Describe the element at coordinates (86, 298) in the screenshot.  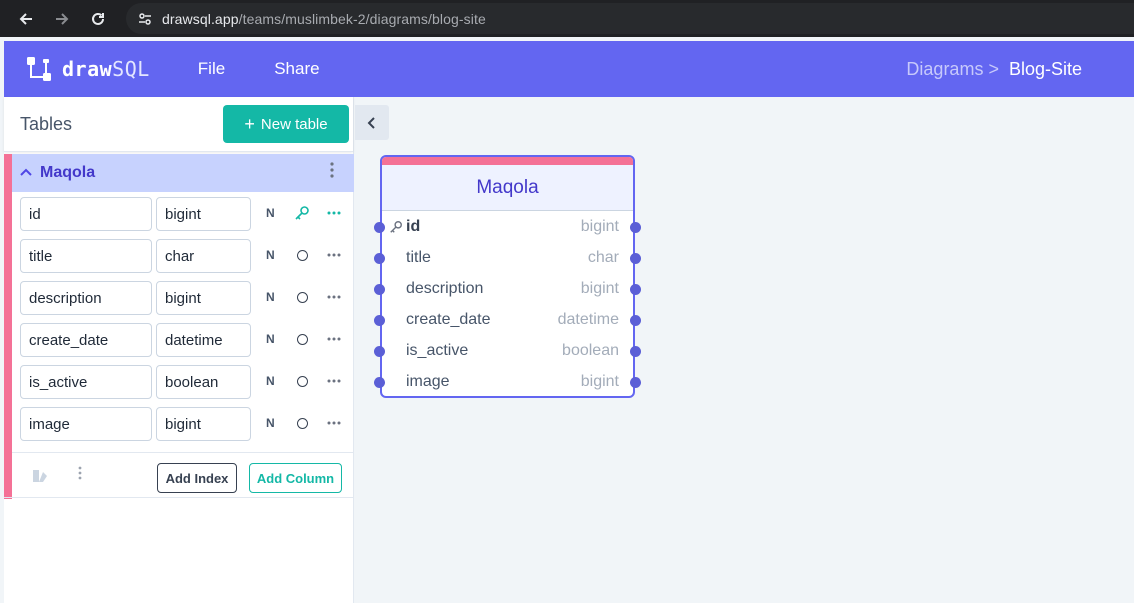
I see `field-name-input: description` at that location.